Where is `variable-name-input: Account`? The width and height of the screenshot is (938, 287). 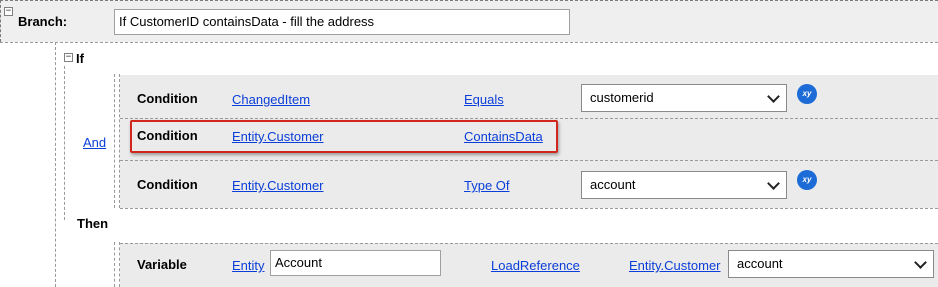 variable-name-input: Account is located at coordinates (355, 263).